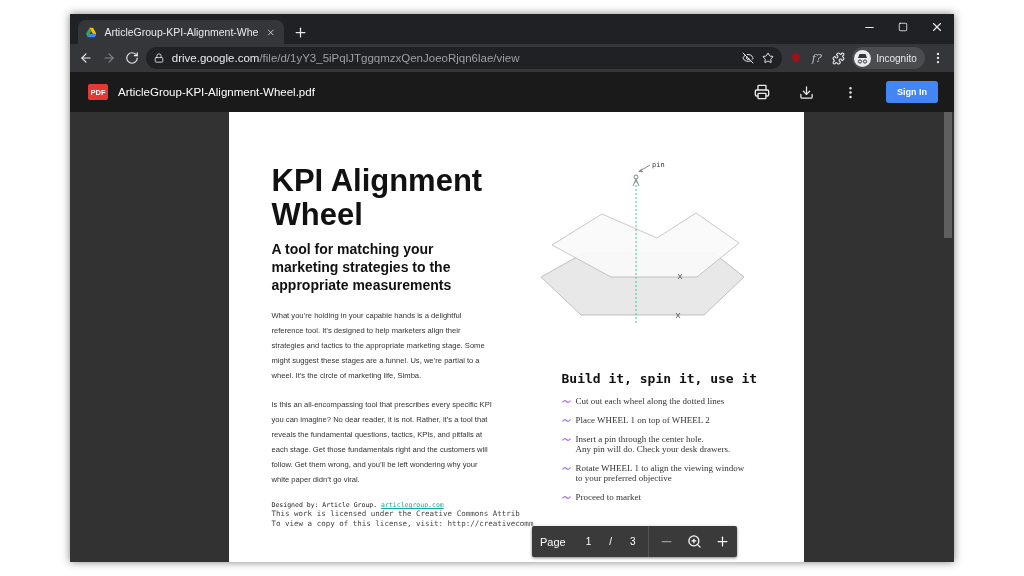 Image resolution: width=1024 pixels, height=576 pixels. I want to click on leader-line, so click(644, 168).